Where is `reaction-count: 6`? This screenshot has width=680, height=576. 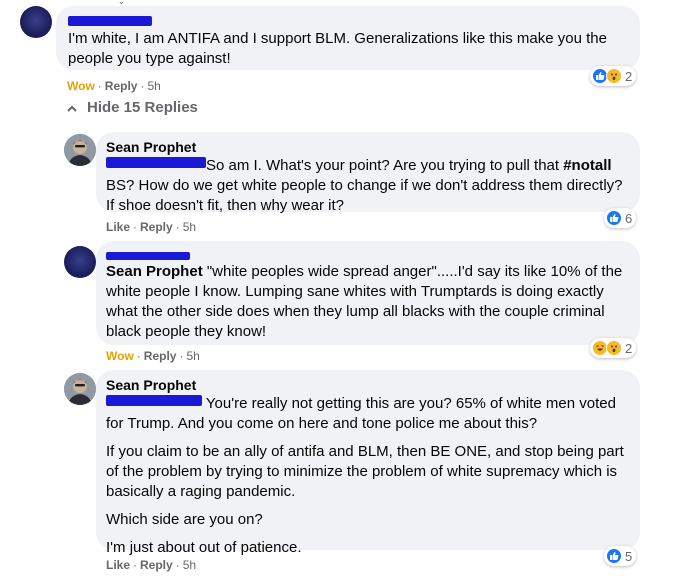 reaction-count: 6 is located at coordinates (629, 218).